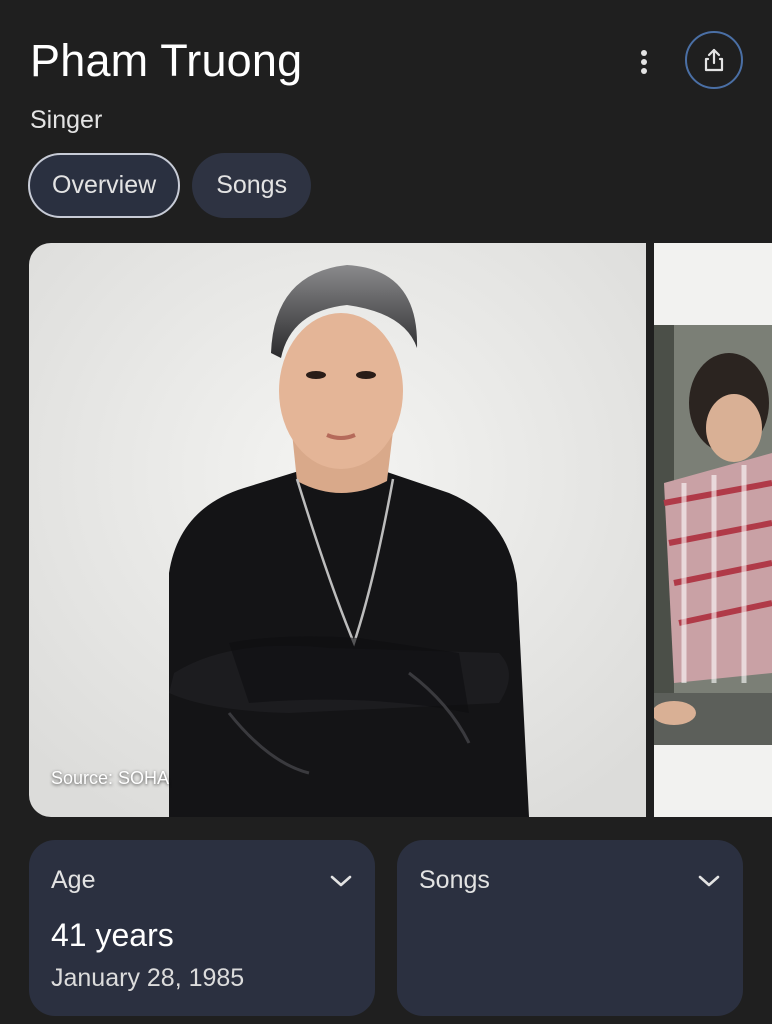 This screenshot has height=1024, width=772. What do you see at coordinates (570, 880) in the screenshot?
I see `songs-card-header: Songs` at bounding box center [570, 880].